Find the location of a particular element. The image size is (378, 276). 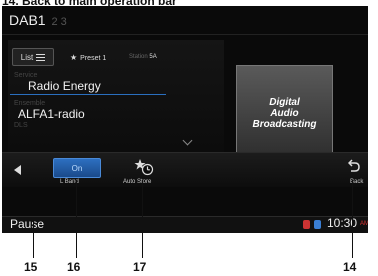

clock-ampm: AM is located at coordinates (364, 224).